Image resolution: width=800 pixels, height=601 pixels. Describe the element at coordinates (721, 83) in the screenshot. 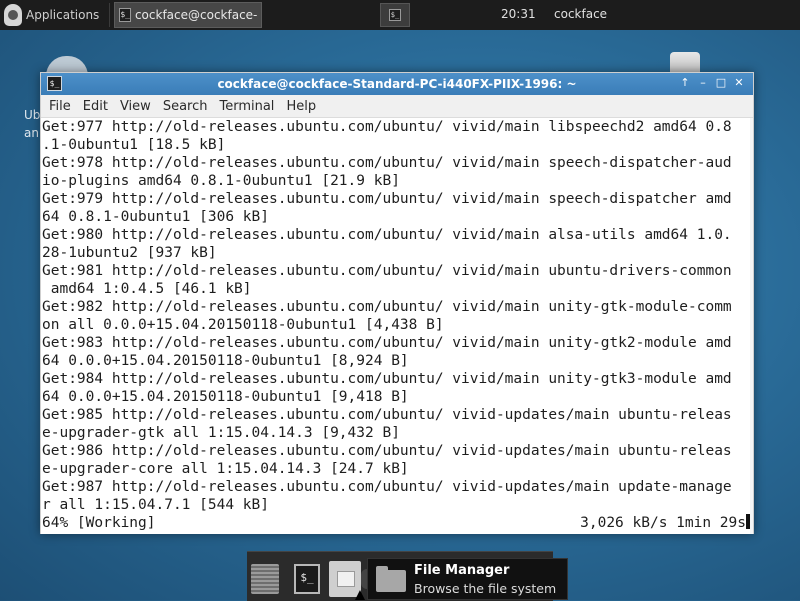

I see `maximize-button: □` at that location.